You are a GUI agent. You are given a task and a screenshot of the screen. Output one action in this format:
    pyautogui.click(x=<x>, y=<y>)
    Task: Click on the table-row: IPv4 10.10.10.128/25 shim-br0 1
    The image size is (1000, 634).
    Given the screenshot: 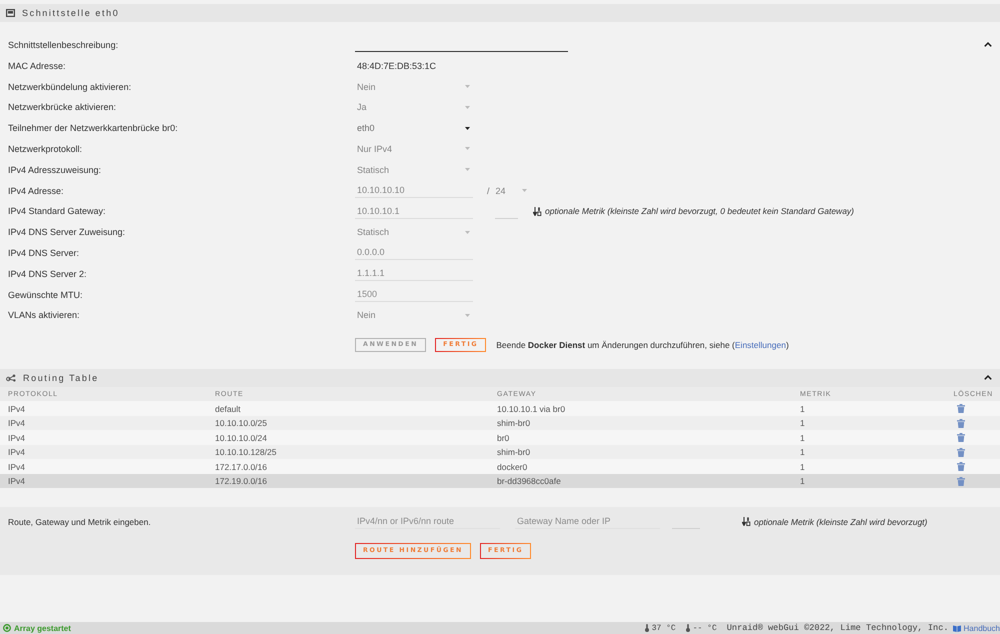 What is the action you would take?
    pyautogui.click(x=500, y=452)
    